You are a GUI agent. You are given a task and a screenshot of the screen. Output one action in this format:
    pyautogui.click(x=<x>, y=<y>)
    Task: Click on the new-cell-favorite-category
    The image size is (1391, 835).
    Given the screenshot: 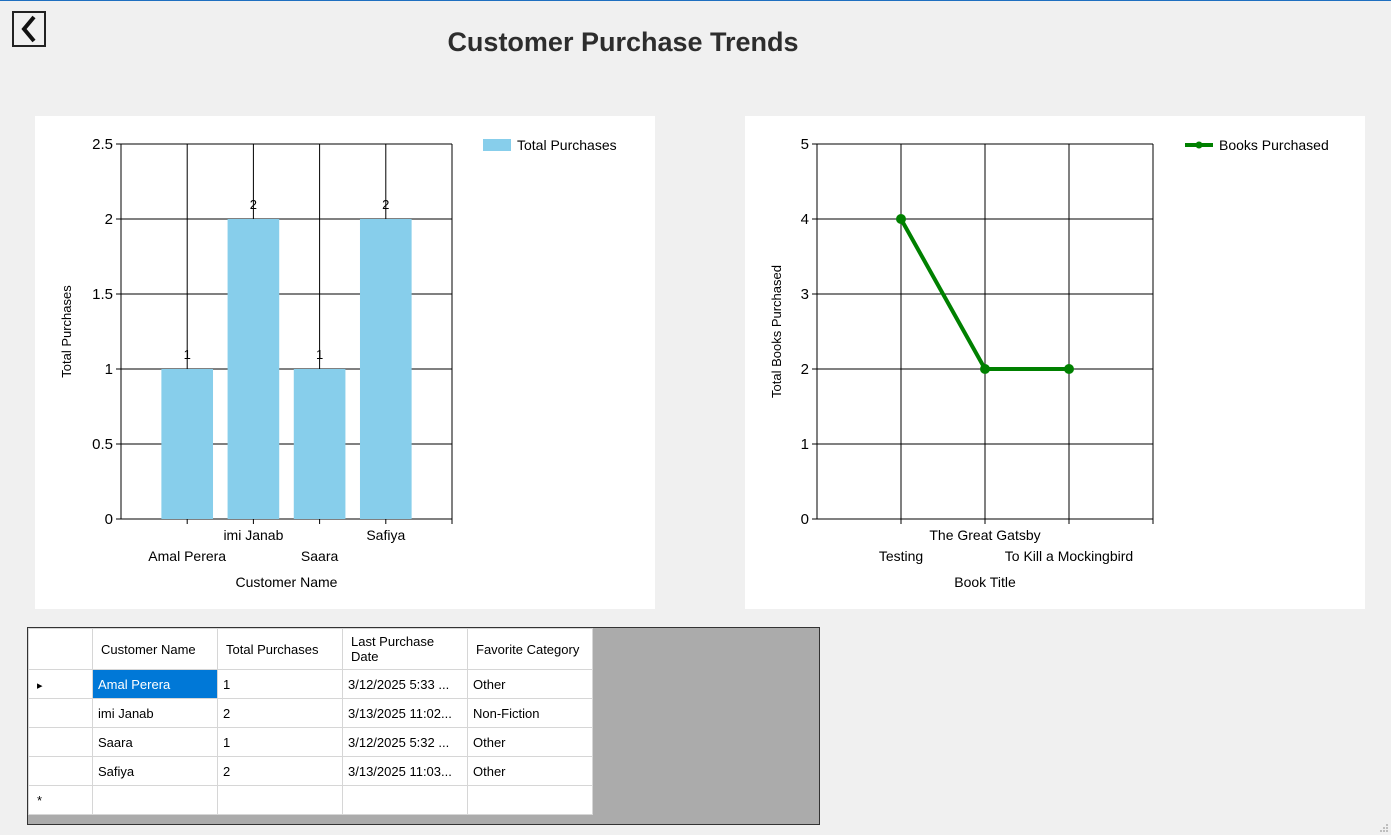 What is the action you would take?
    pyautogui.click(x=530, y=800)
    